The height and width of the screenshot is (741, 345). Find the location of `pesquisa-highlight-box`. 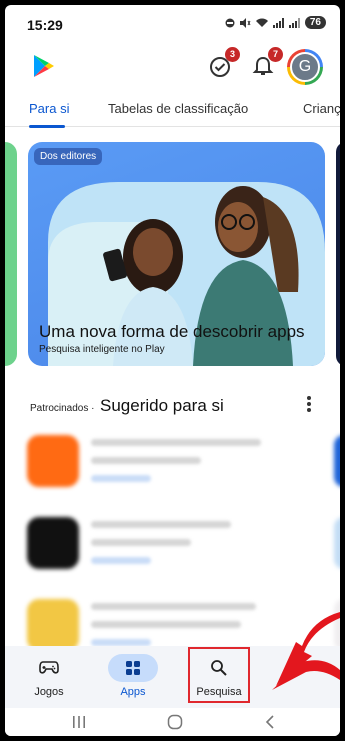

pesquisa-highlight-box is located at coordinates (219, 675).